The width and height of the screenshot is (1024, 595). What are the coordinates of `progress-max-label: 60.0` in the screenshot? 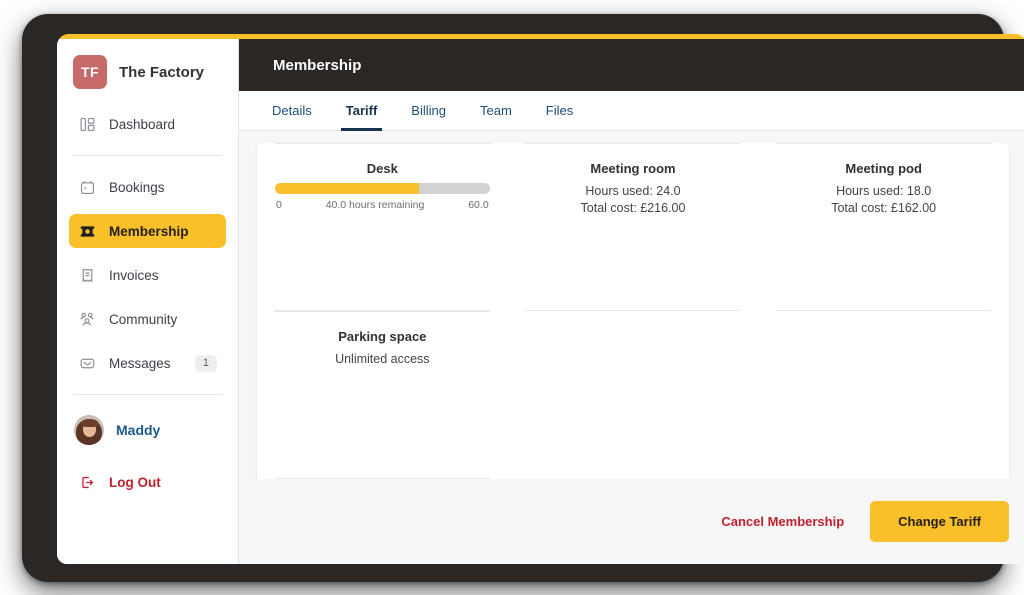 It's located at (478, 205).